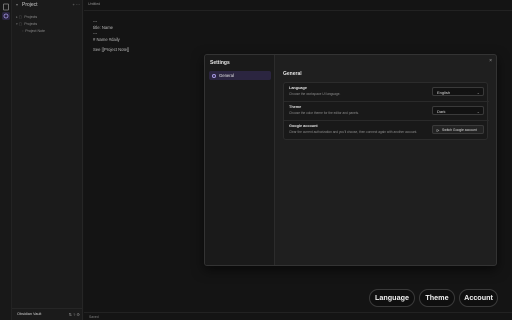  What do you see at coordinates (458, 91) in the screenshot?
I see `language-select: English ⌄` at bounding box center [458, 91].